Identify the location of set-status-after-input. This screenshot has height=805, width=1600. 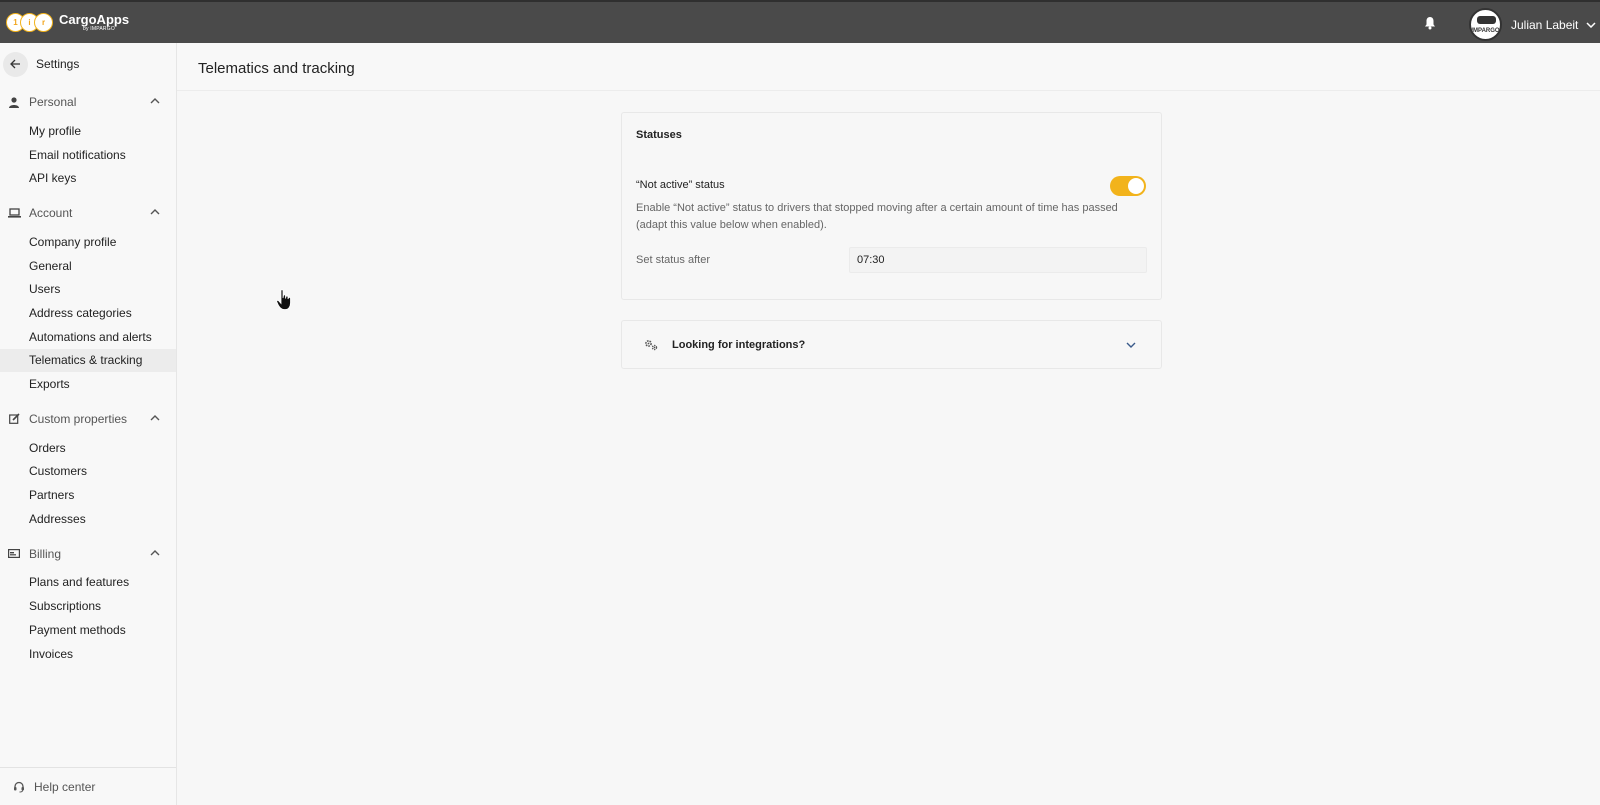
(998, 260).